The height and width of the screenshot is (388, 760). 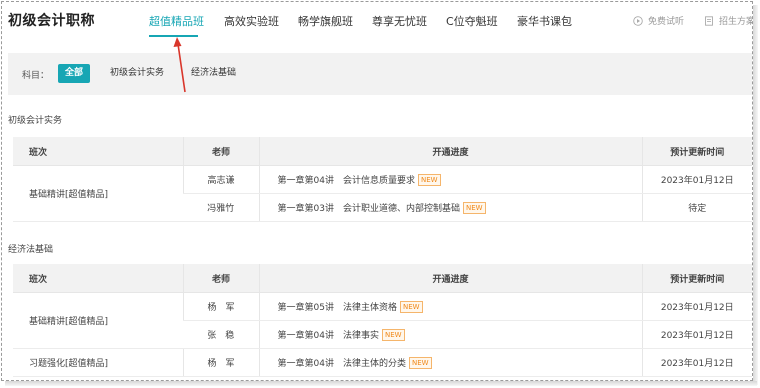 I want to click on section-title-chuji-kuaiji: 初级会计实务, so click(x=35, y=121).